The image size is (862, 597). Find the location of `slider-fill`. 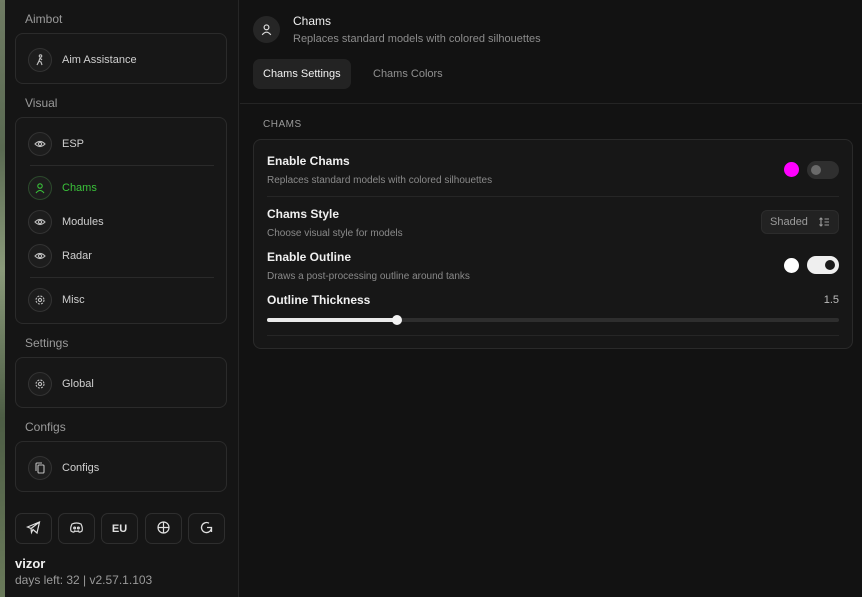

slider-fill is located at coordinates (332, 320).